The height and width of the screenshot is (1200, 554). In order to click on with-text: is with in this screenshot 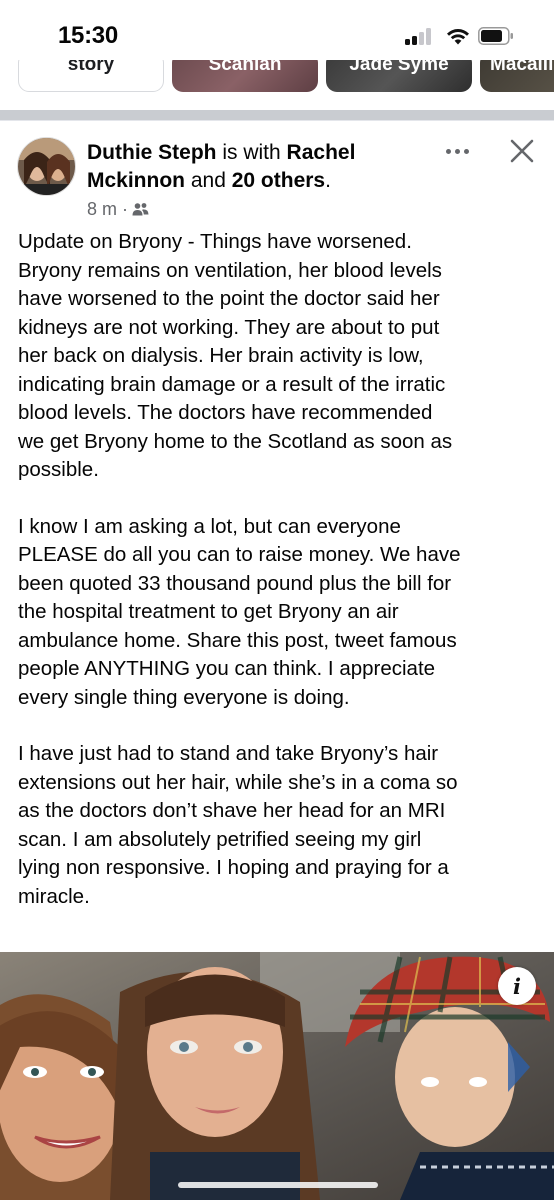, I will do `click(251, 152)`.